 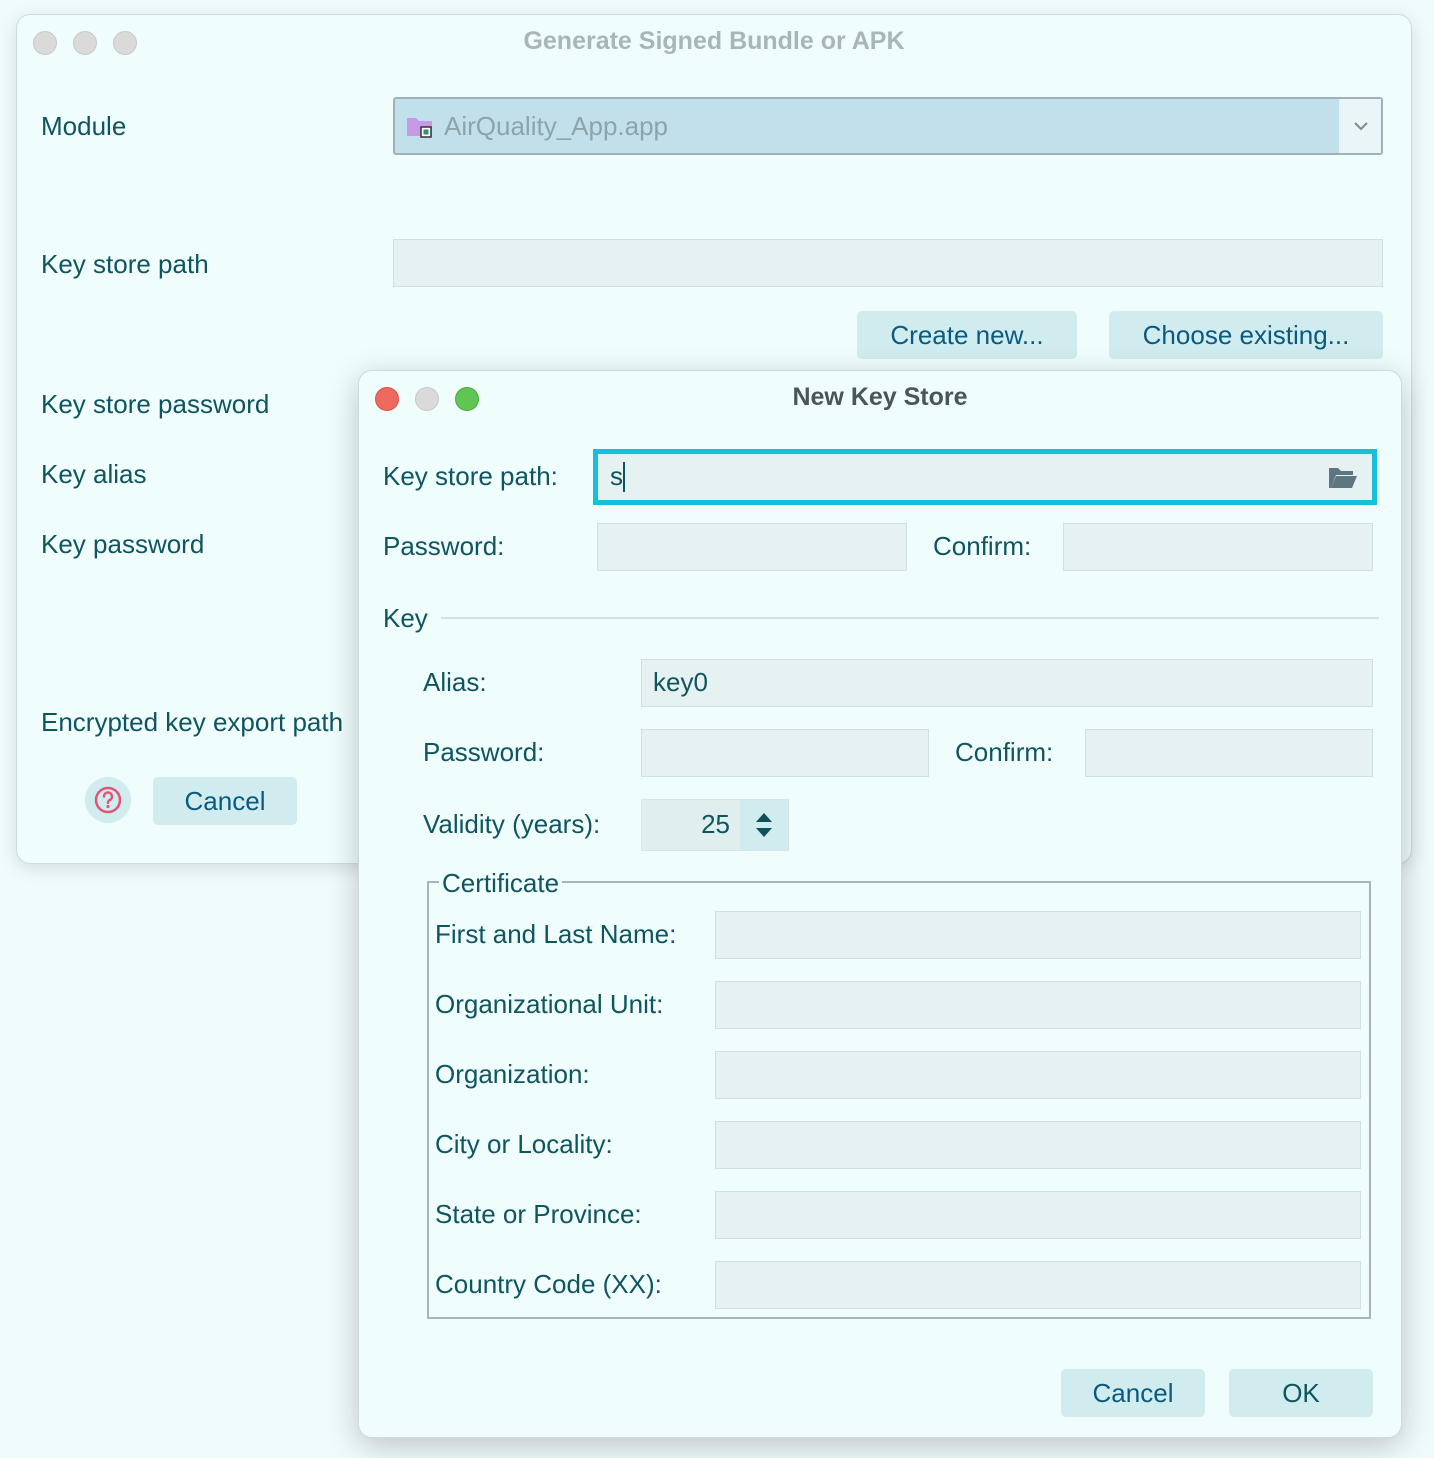 What do you see at coordinates (1218, 547) in the screenshot?
I see `confirm-password-field` at bounding box center [1218, 547].